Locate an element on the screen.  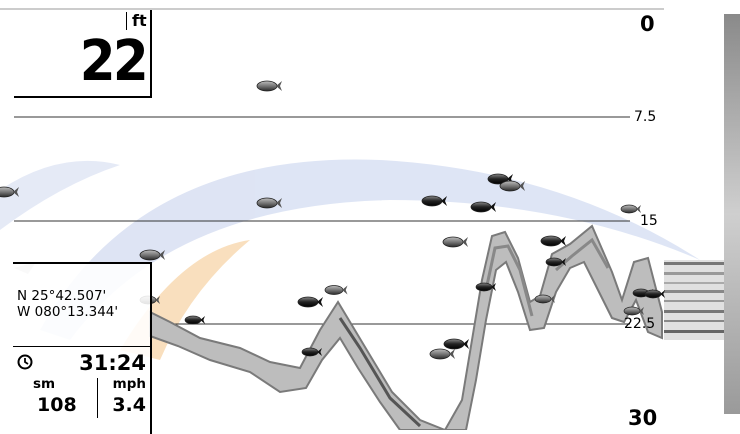
gps-longitude: W 080°13.344' is located at coordinates (68, 312).